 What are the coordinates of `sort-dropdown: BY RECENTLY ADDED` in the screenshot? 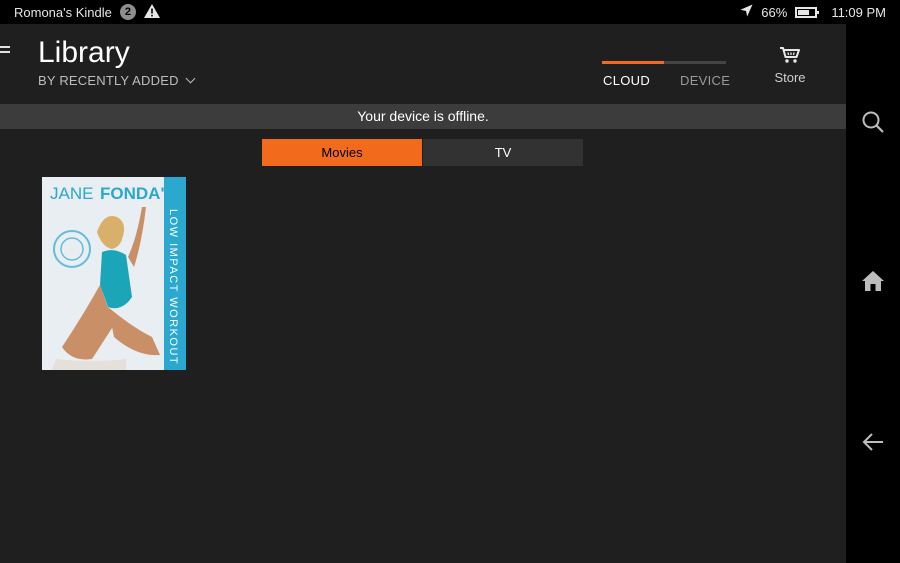 It's located at (117, 80).